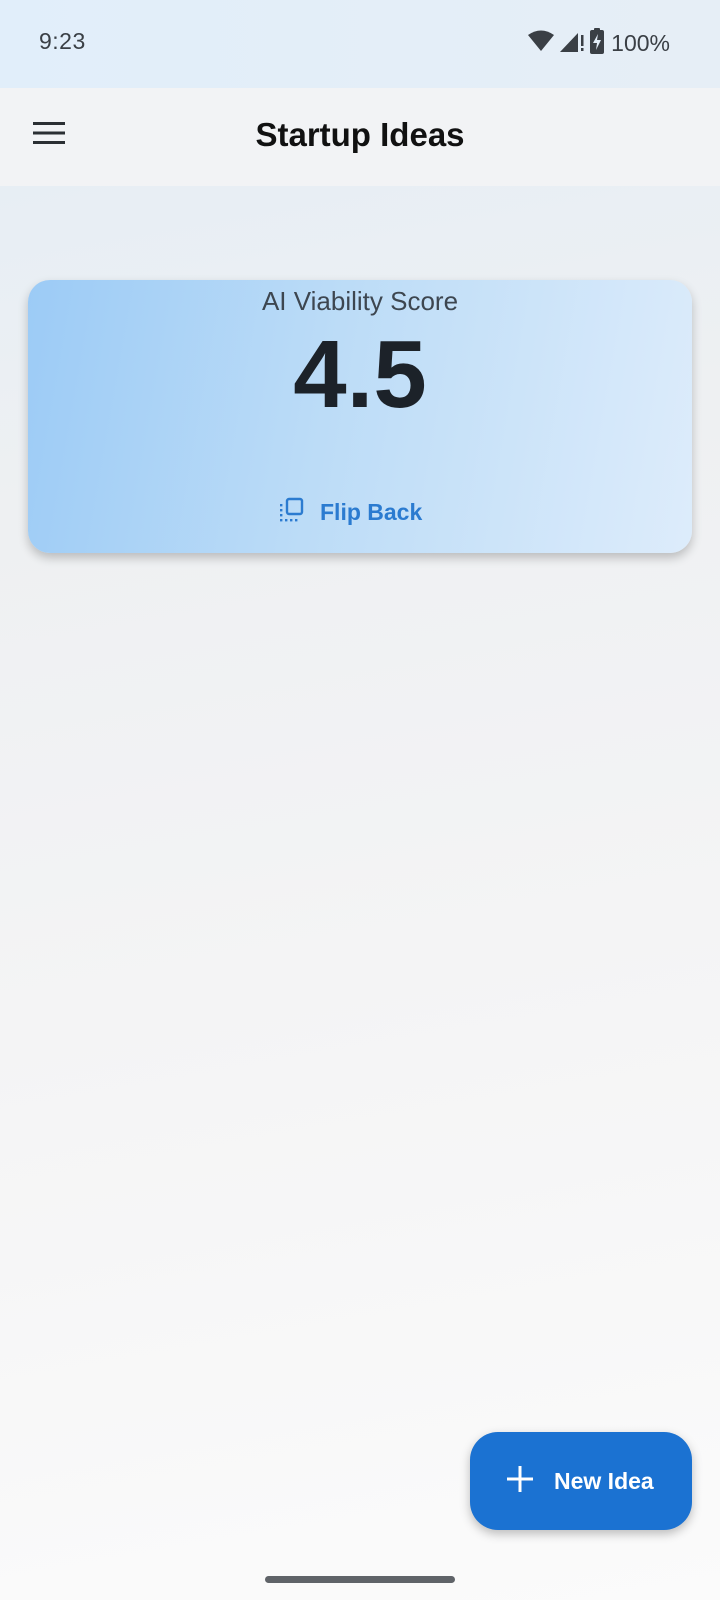 The width and height of the screenshot is (720, 1600). What do you see at coordinates (291, 512) in the screenshot?
I see `flip-icon` at bounding box center [291, 512].